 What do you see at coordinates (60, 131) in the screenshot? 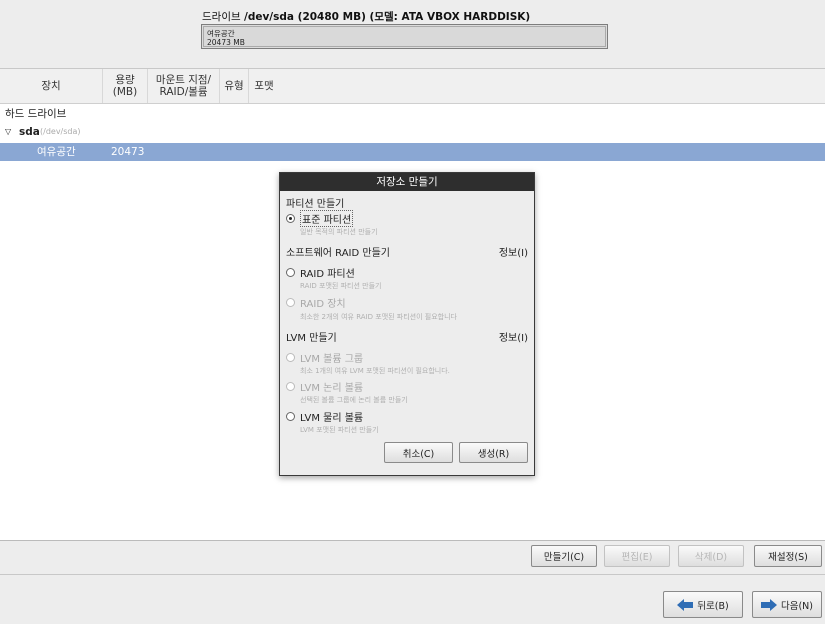
I see `device-path: (/dev/sda)` at bounding box center [60, 131].